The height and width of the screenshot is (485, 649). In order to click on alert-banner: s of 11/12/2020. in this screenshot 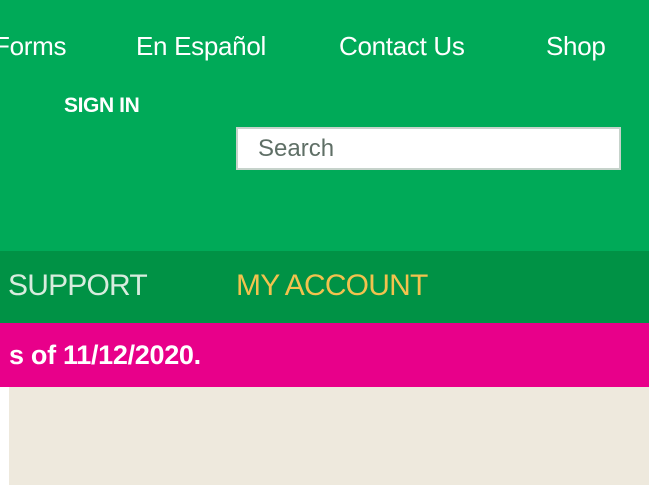, I will do `click(324, 355)`.